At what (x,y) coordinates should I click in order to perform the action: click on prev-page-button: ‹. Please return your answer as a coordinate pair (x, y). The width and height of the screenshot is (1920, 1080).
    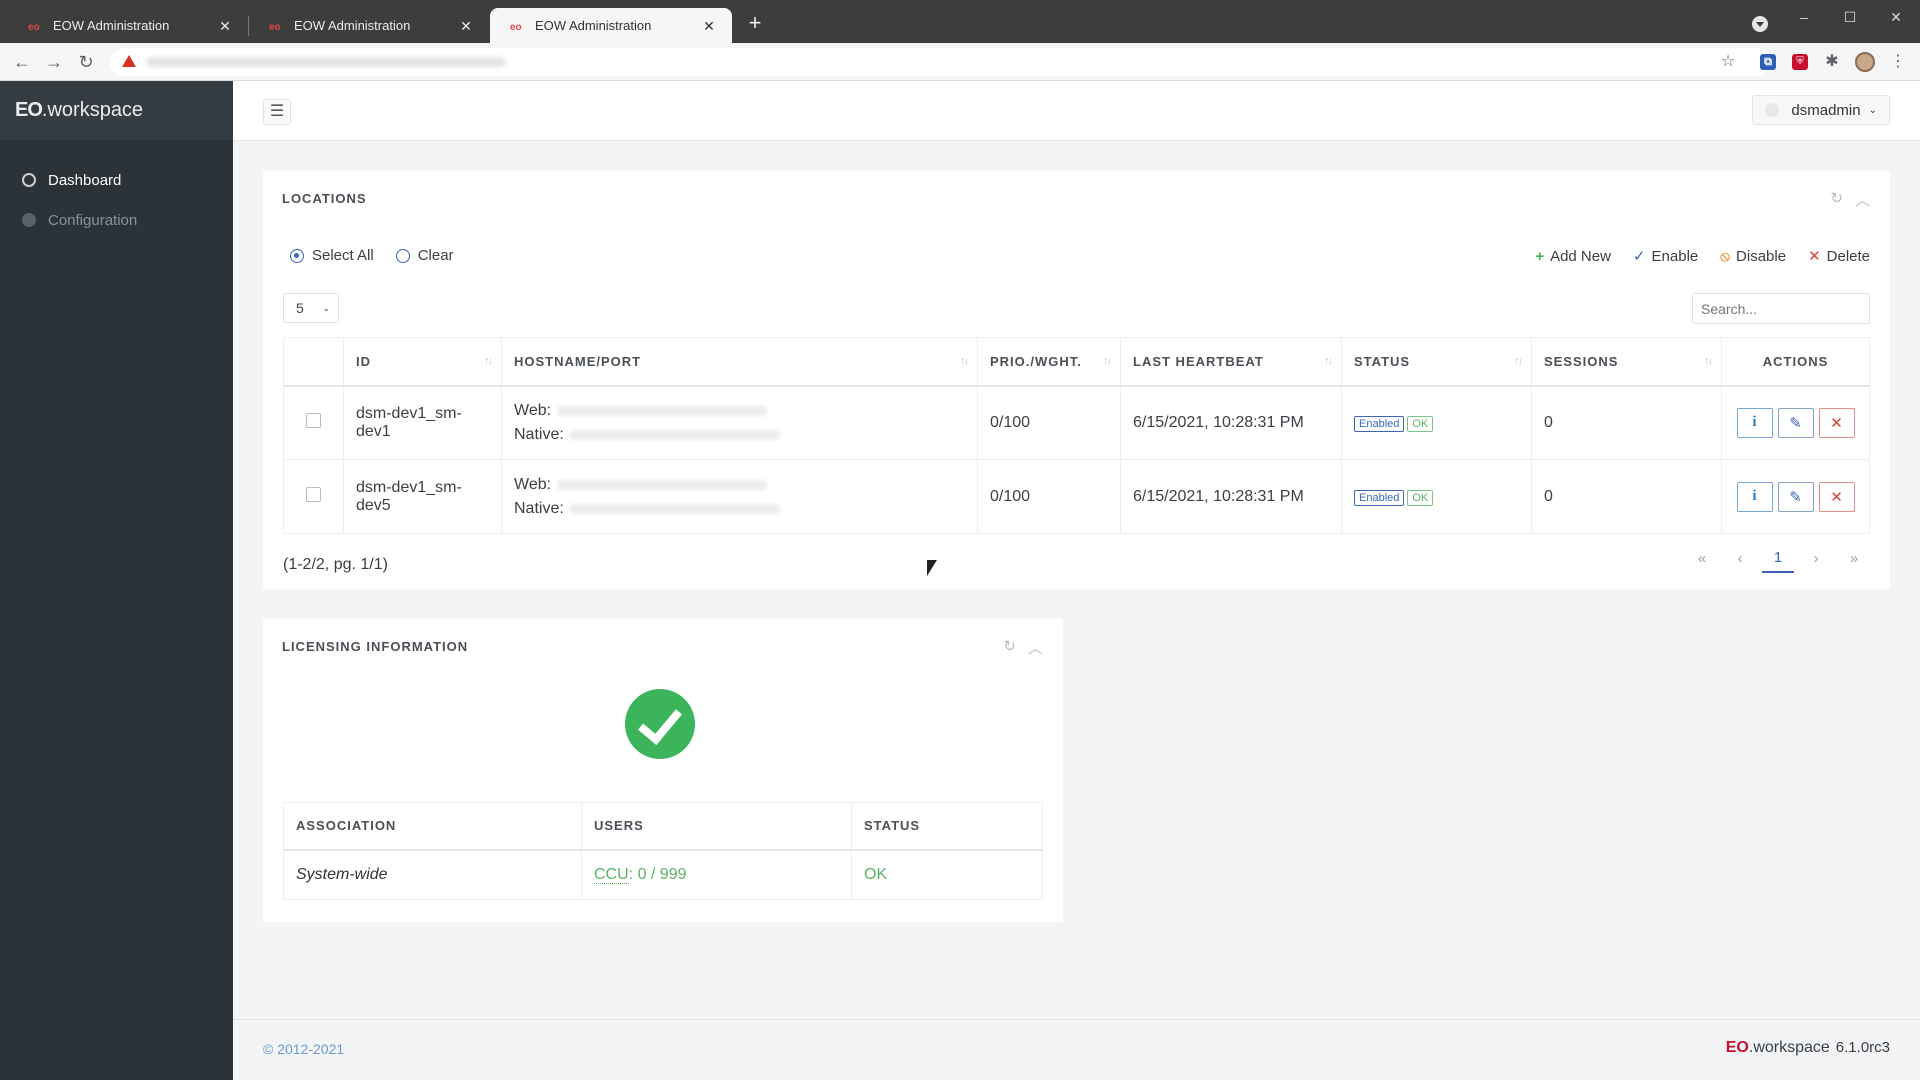
    Looking at the image, I should click on (1740, 558).